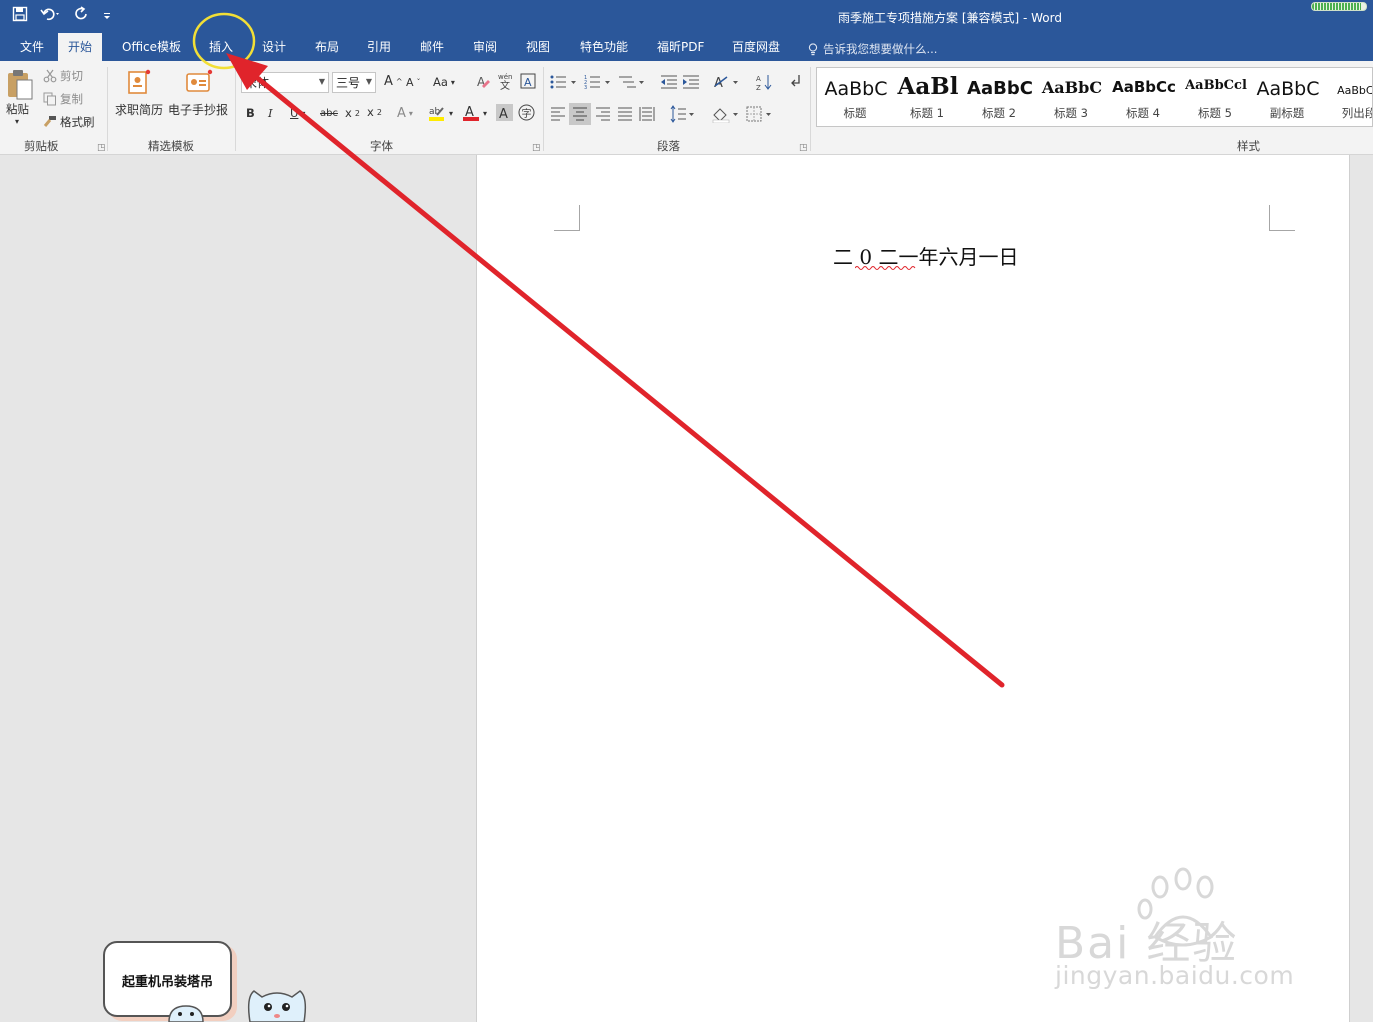 The image size is (1373, 1022). What do you see at coordinates (598, 83) in the screenshot?
I see `numbering-icon: 123` at bounding box center [598, 83].